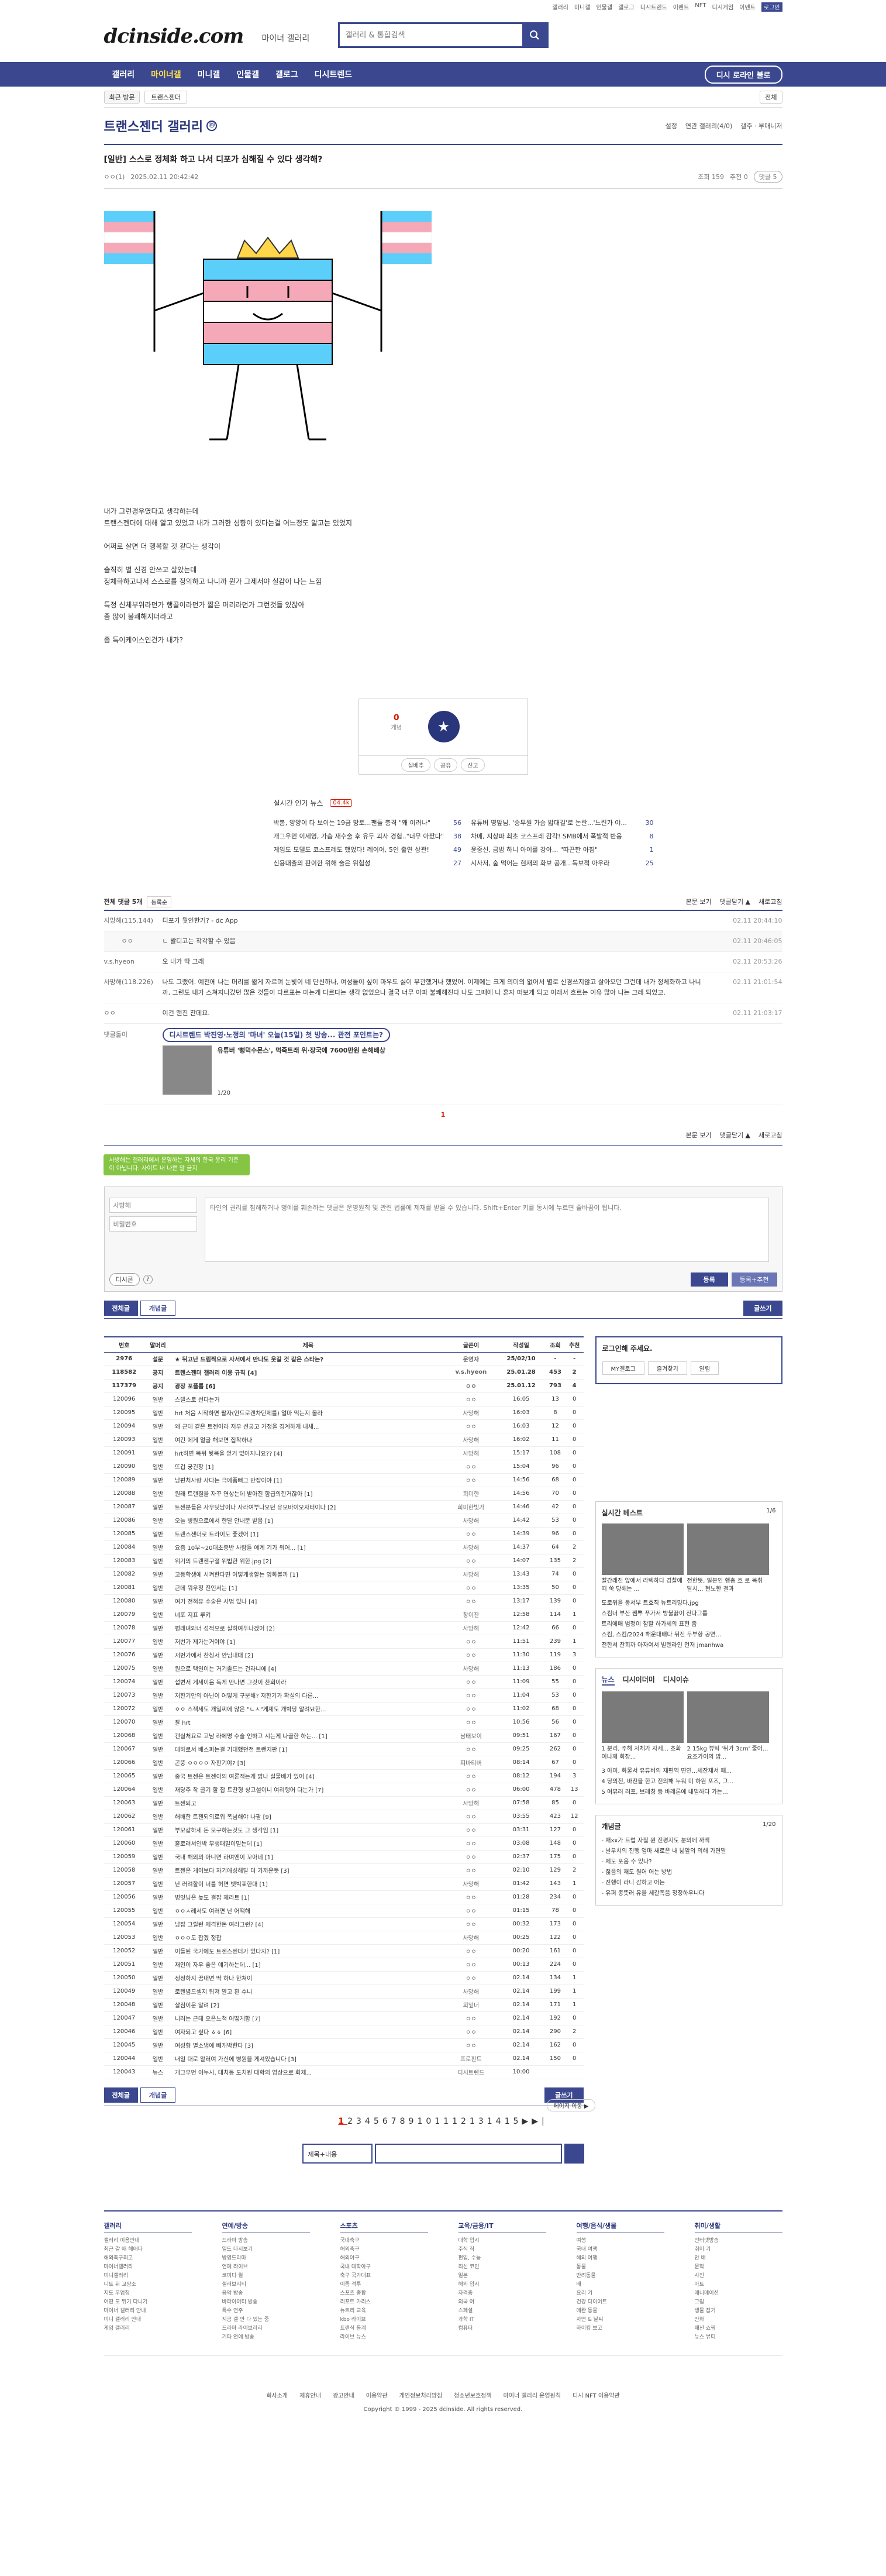 Image resolution: width=886 pixels, height=2576 pixels. Describe the element at coordinates (705, 1368) in the screenshot. I see `login-btn-2: 알림` at that location.